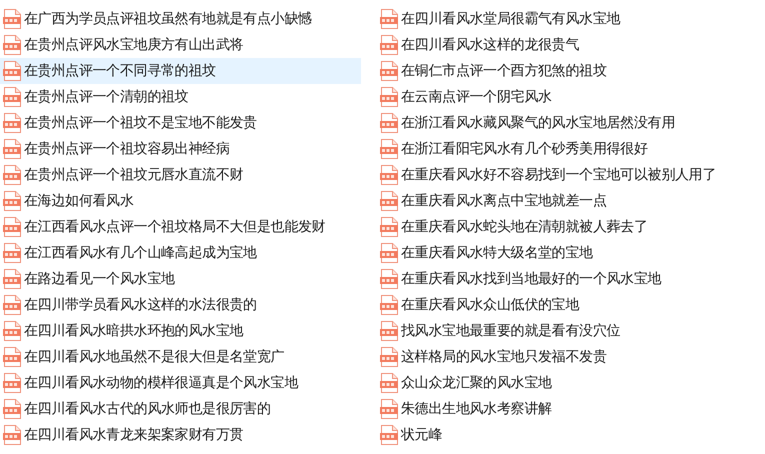 The image size is (765, 454). What do you see at coordinates (531, 279) in the screenshot?
I see `file-name: 在重庆看风水找到当地最好的一个风水宝地` at bounding box center [531, 279].